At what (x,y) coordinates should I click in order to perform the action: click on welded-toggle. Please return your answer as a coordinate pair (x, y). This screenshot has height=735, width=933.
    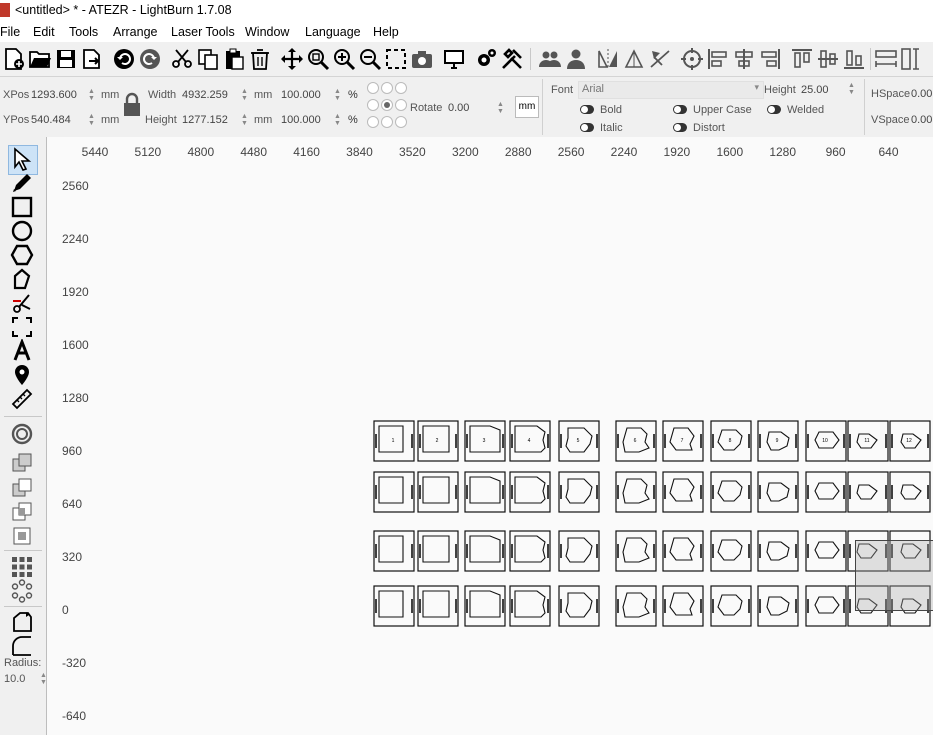
    Looking at the image, I should click on (774, 109).